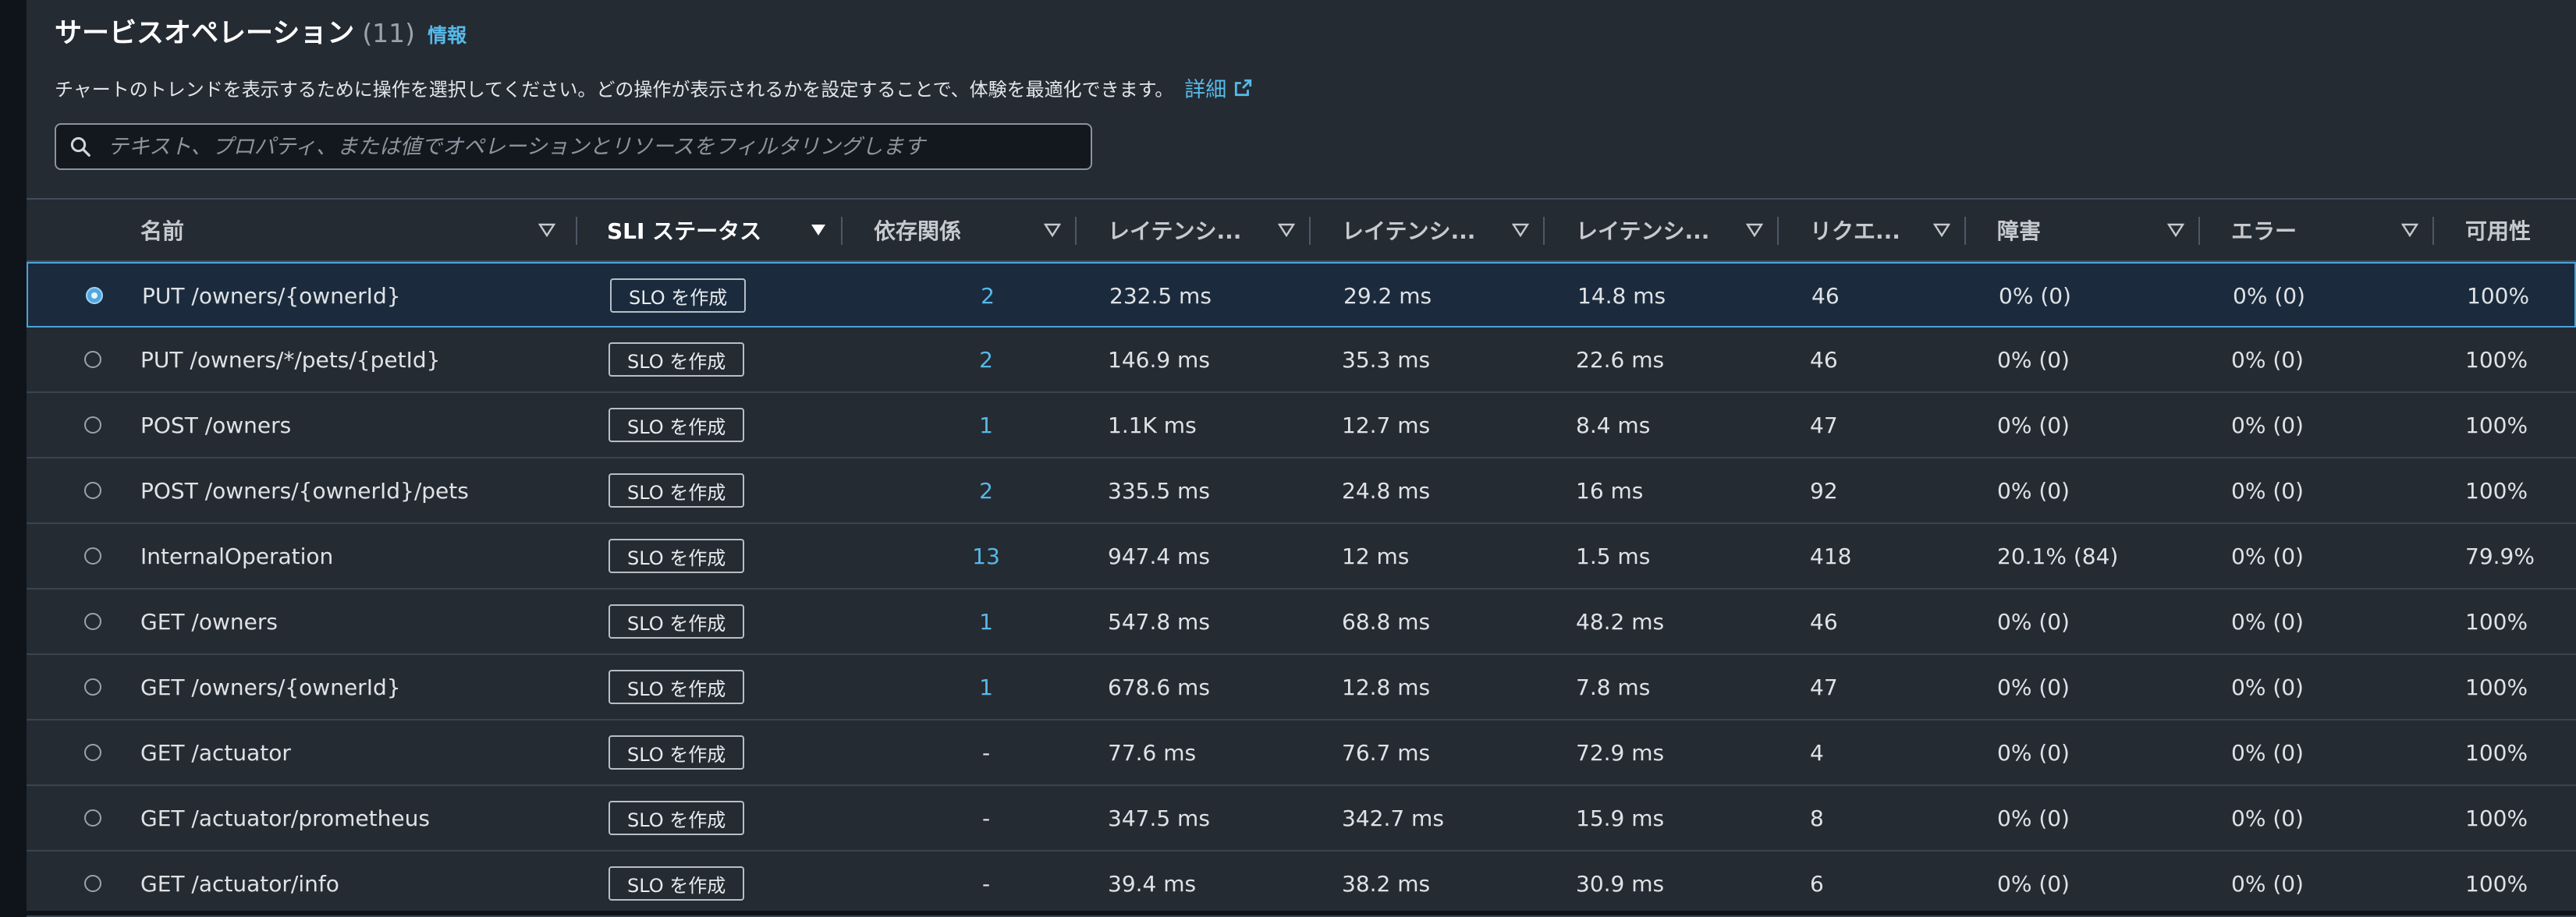 The width and height of the screenshot is (2576, 917). I want to click on column-header-faults: 障害, so click(2075, 230).